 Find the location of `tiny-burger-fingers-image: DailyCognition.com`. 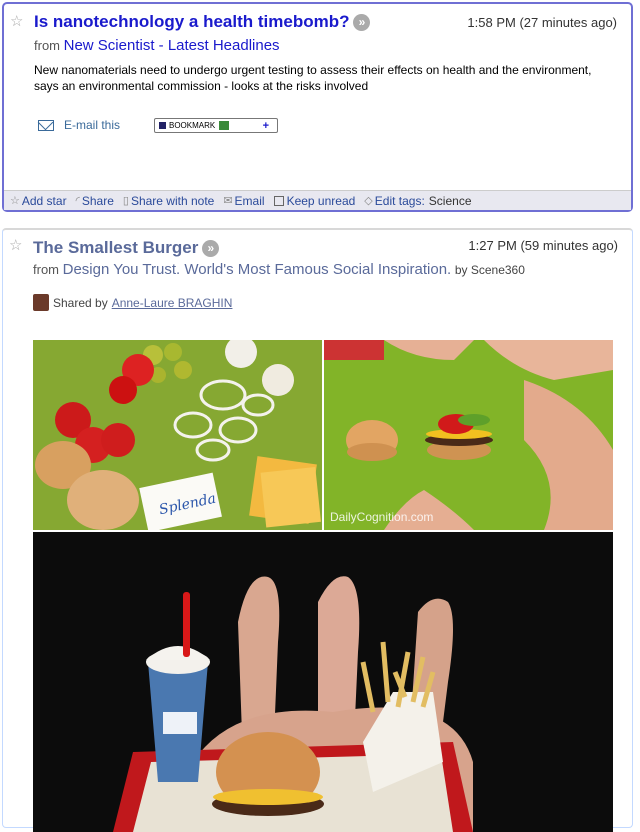

tiny-burger-fingers-image: DailyCognition.com is located at coordinates (468, 435).